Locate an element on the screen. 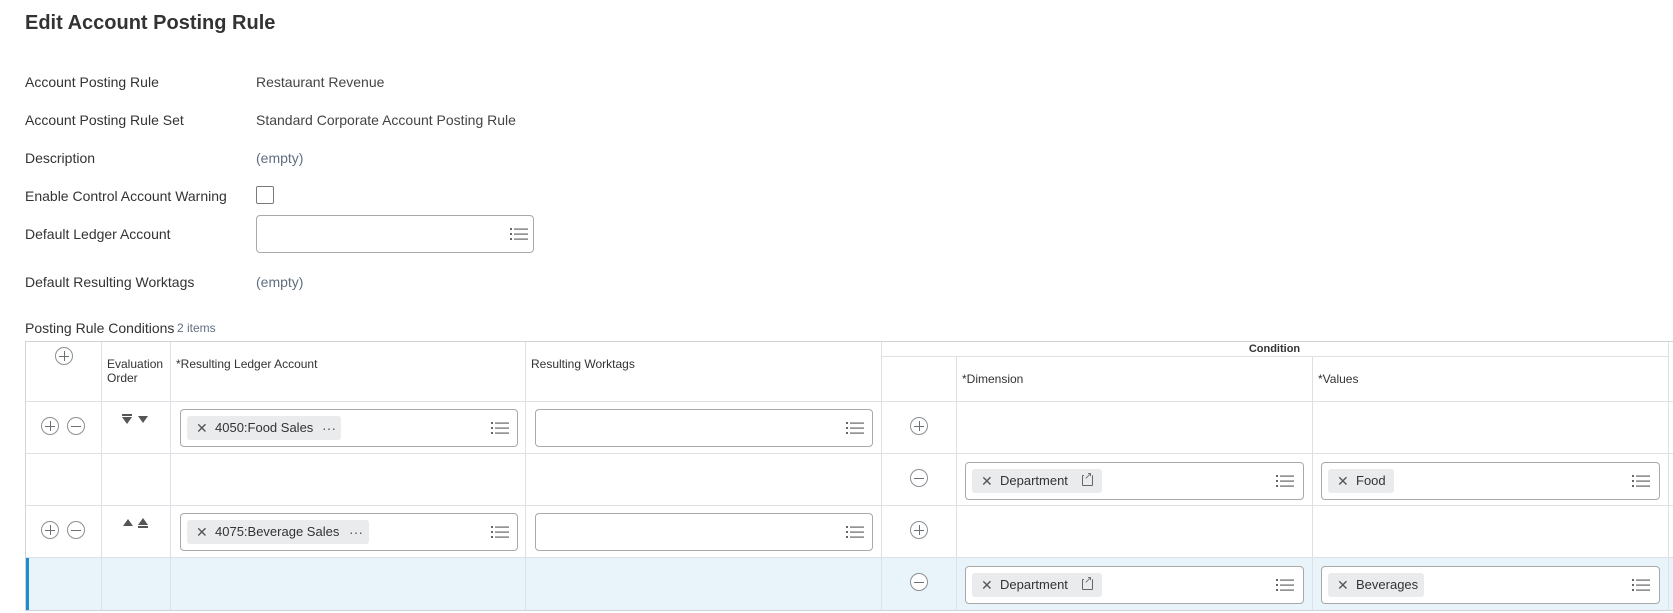  ledger-account-tag-label: 4050:Food Sales is located at coordinates (264, 427).